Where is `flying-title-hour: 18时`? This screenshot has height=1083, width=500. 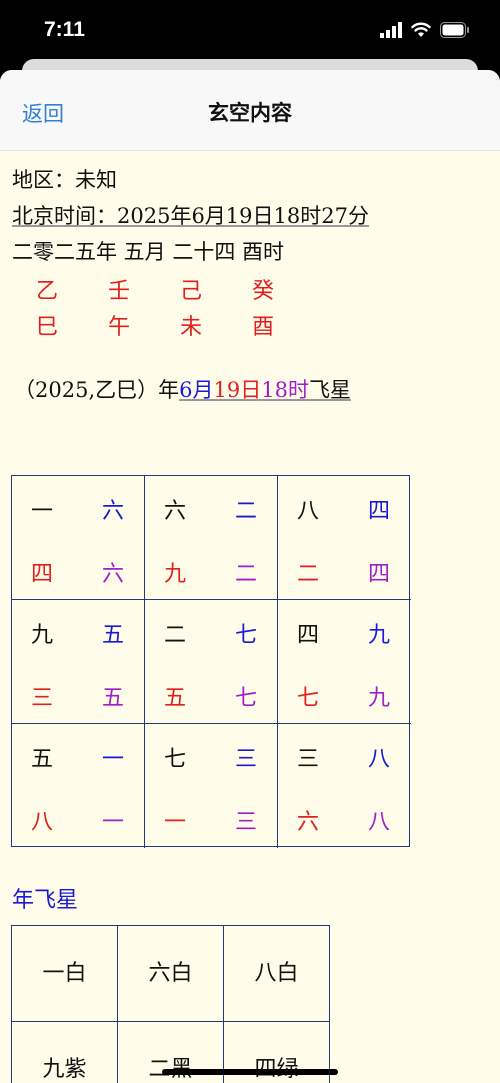
flying-title-hour: 18时 is located at coordinates (285, 390).